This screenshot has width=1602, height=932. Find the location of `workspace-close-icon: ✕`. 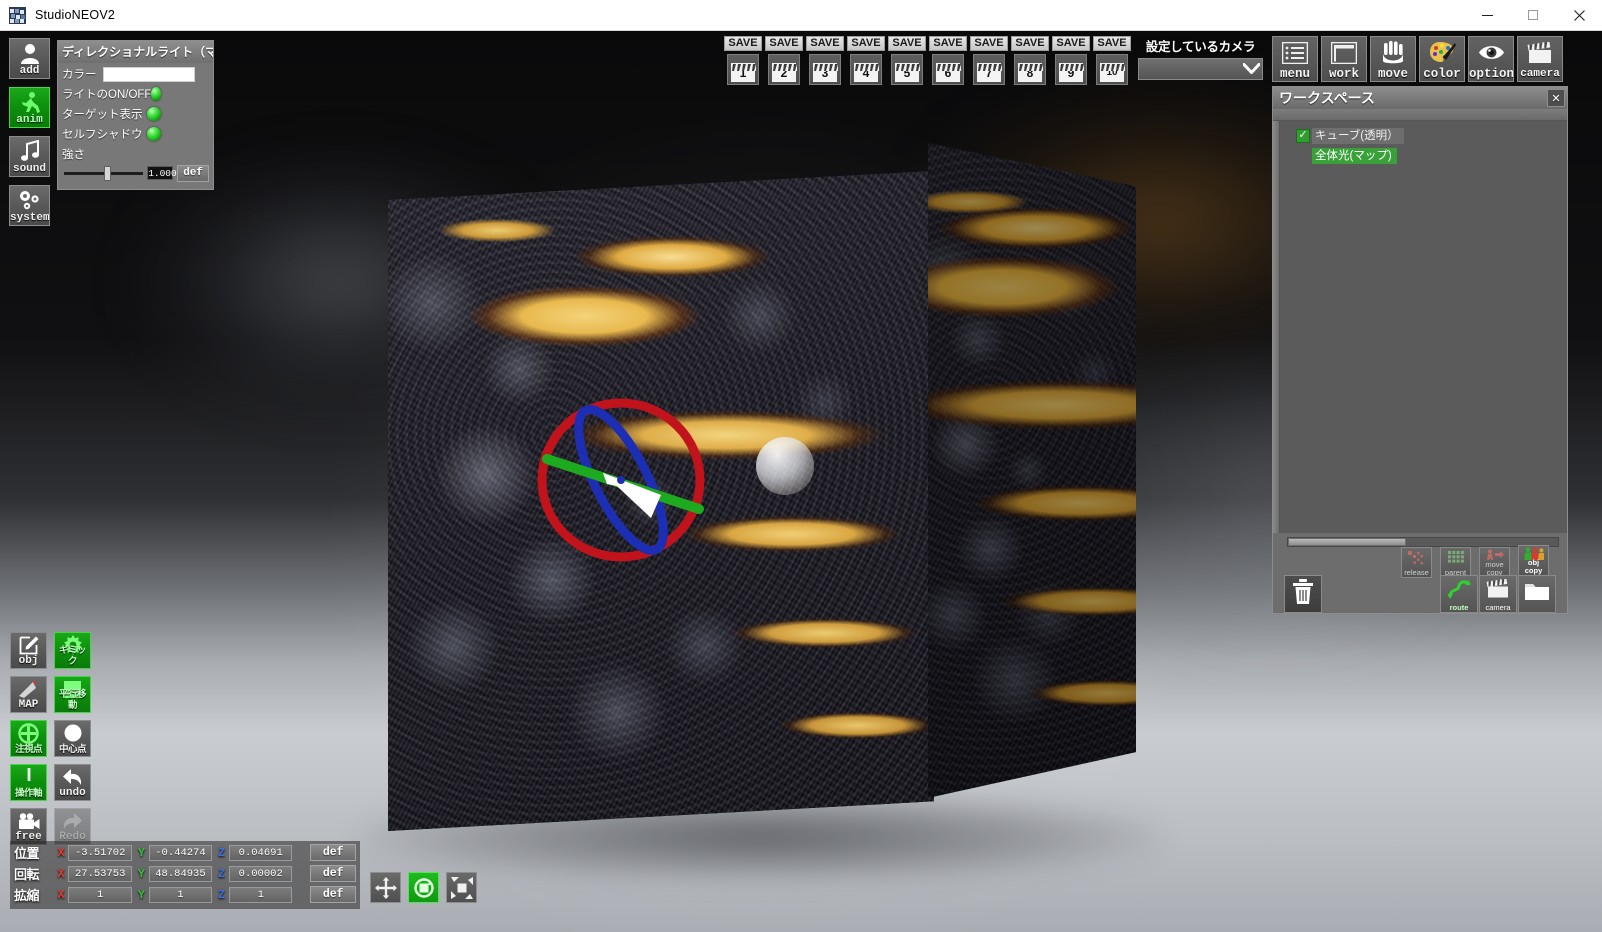

workspace-close-icon: ✕ is located at coordinates (1556, 98).